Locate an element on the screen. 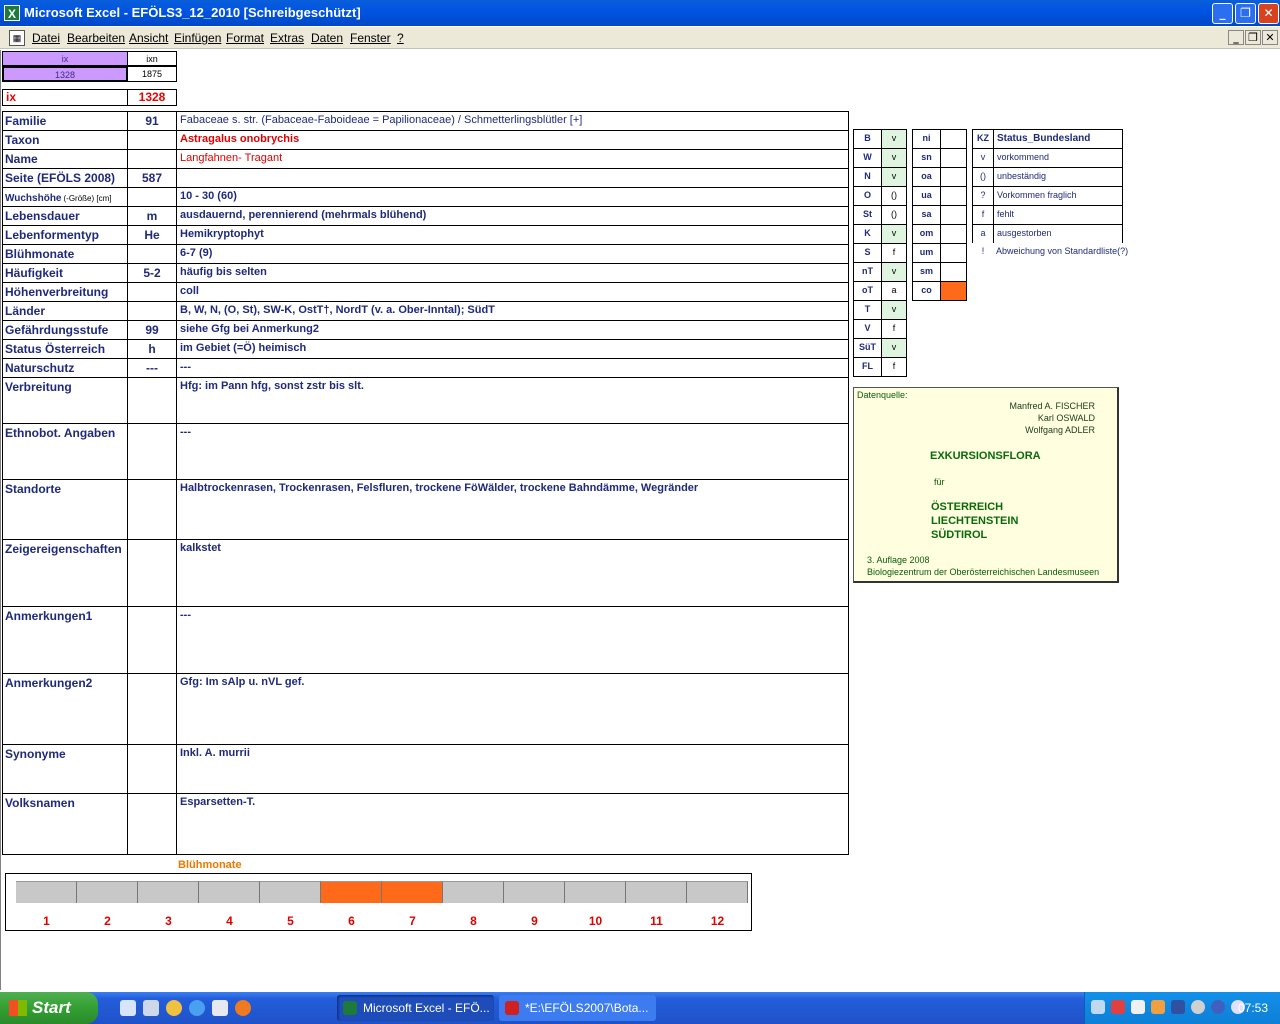 The height and width of the screenshot is (1024, 1280). volume-icon is located at coordinates (1198, 1007).